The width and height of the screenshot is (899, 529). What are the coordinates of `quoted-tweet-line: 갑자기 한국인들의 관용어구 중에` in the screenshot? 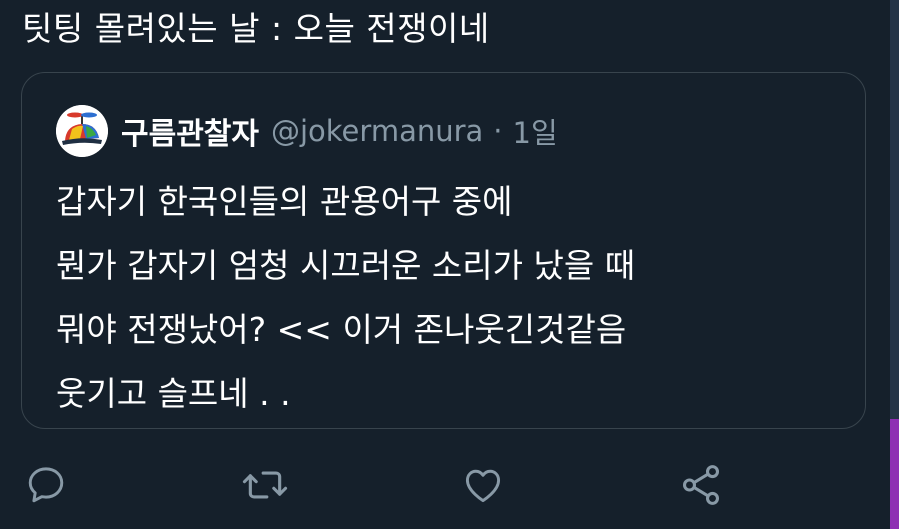 It's located at (284, 201).